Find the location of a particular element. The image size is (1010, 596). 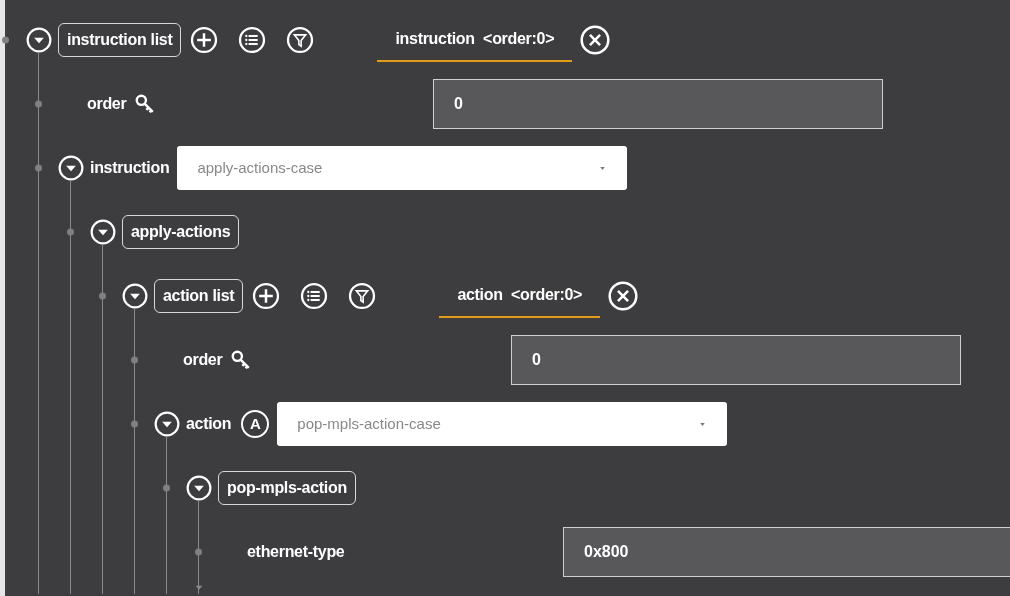

select-field: apply-actions-case is located at coordinates (402, 168).